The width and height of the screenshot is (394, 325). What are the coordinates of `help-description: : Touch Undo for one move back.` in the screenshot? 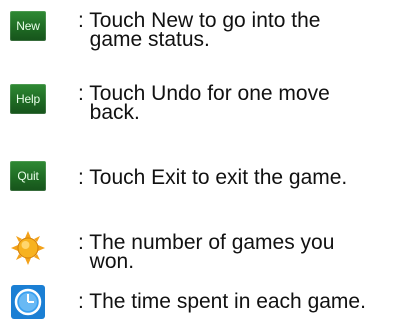 It's located at (204, 103).